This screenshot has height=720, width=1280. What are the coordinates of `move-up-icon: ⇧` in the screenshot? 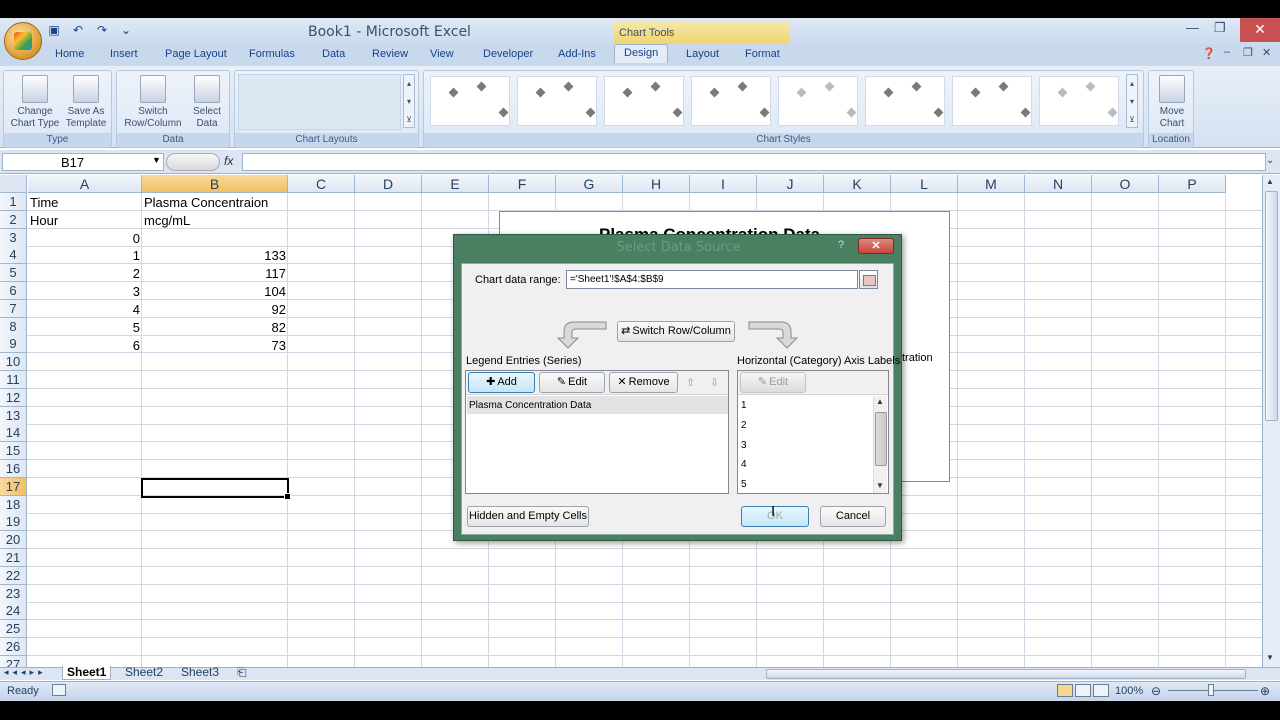 It's located at (690, 382).